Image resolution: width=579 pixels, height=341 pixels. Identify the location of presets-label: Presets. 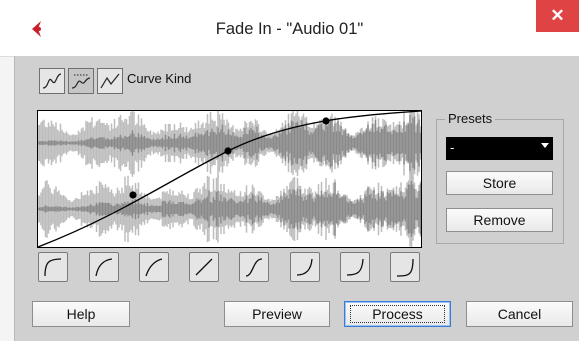
(470, 118).